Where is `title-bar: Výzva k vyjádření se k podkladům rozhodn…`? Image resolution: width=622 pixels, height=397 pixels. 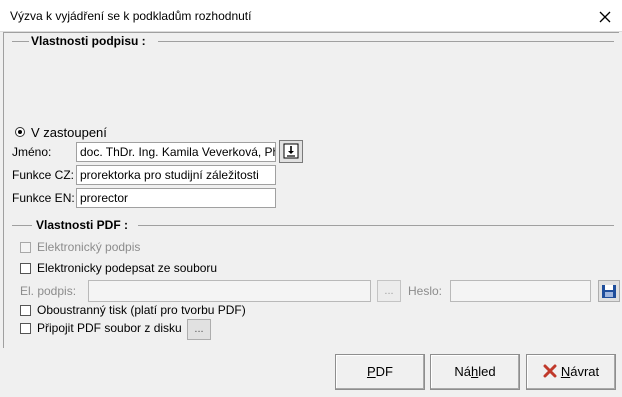
title-bar: Výzva k vyjádření se k podkladům rozhodn… is located at coordinates (311, 16).